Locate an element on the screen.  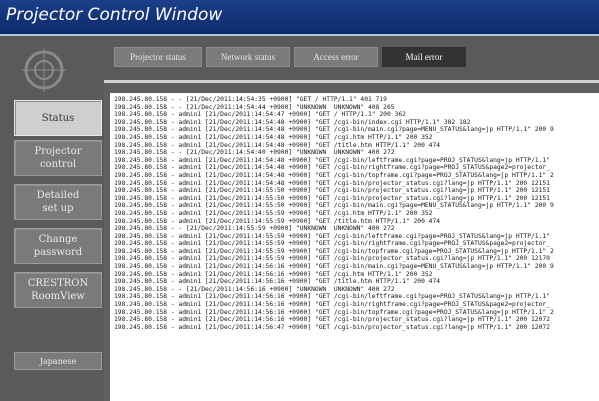
language-button: Japanese is located at coordinates (58, 361).